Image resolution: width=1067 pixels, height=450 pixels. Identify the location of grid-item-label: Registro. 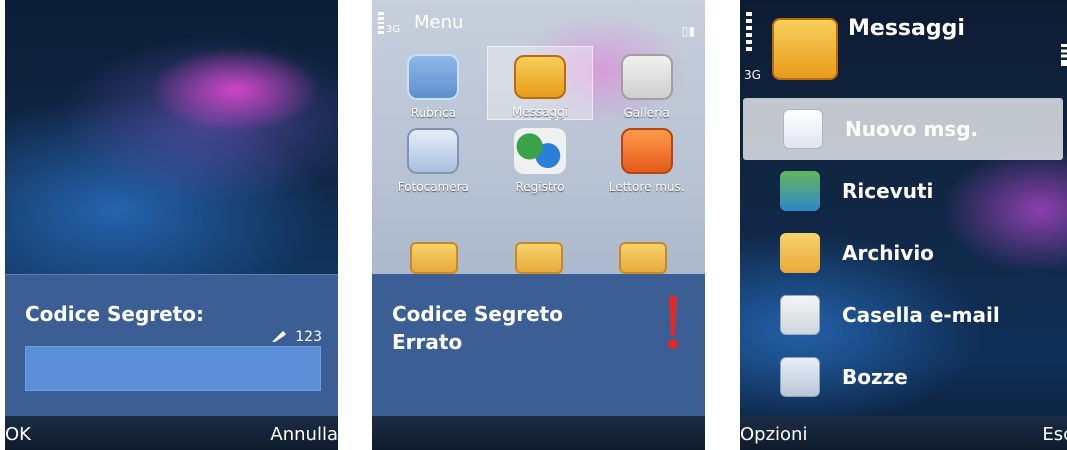
(540, 187).